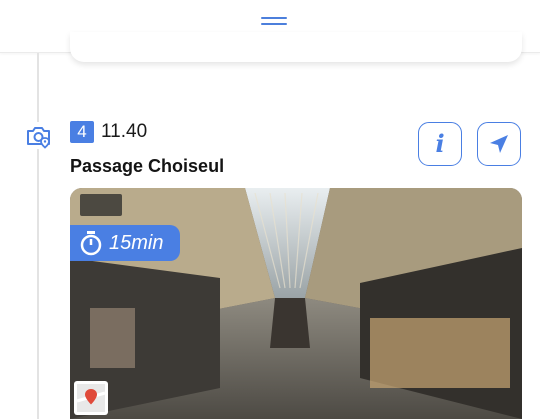 This screenshot has height=419, width=540. I want to click on stop-number-badge: 4, so click(82, 132).